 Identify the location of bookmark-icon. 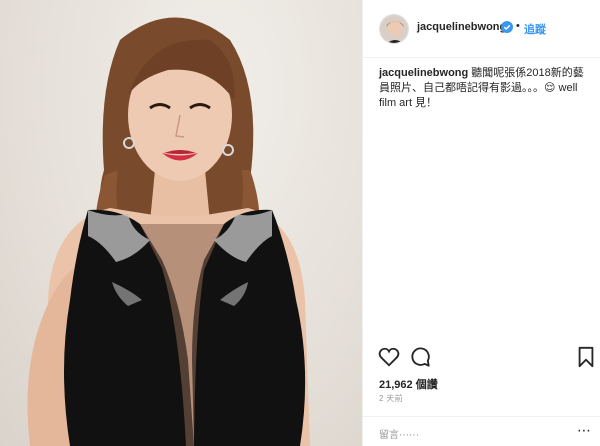
(586, 357).